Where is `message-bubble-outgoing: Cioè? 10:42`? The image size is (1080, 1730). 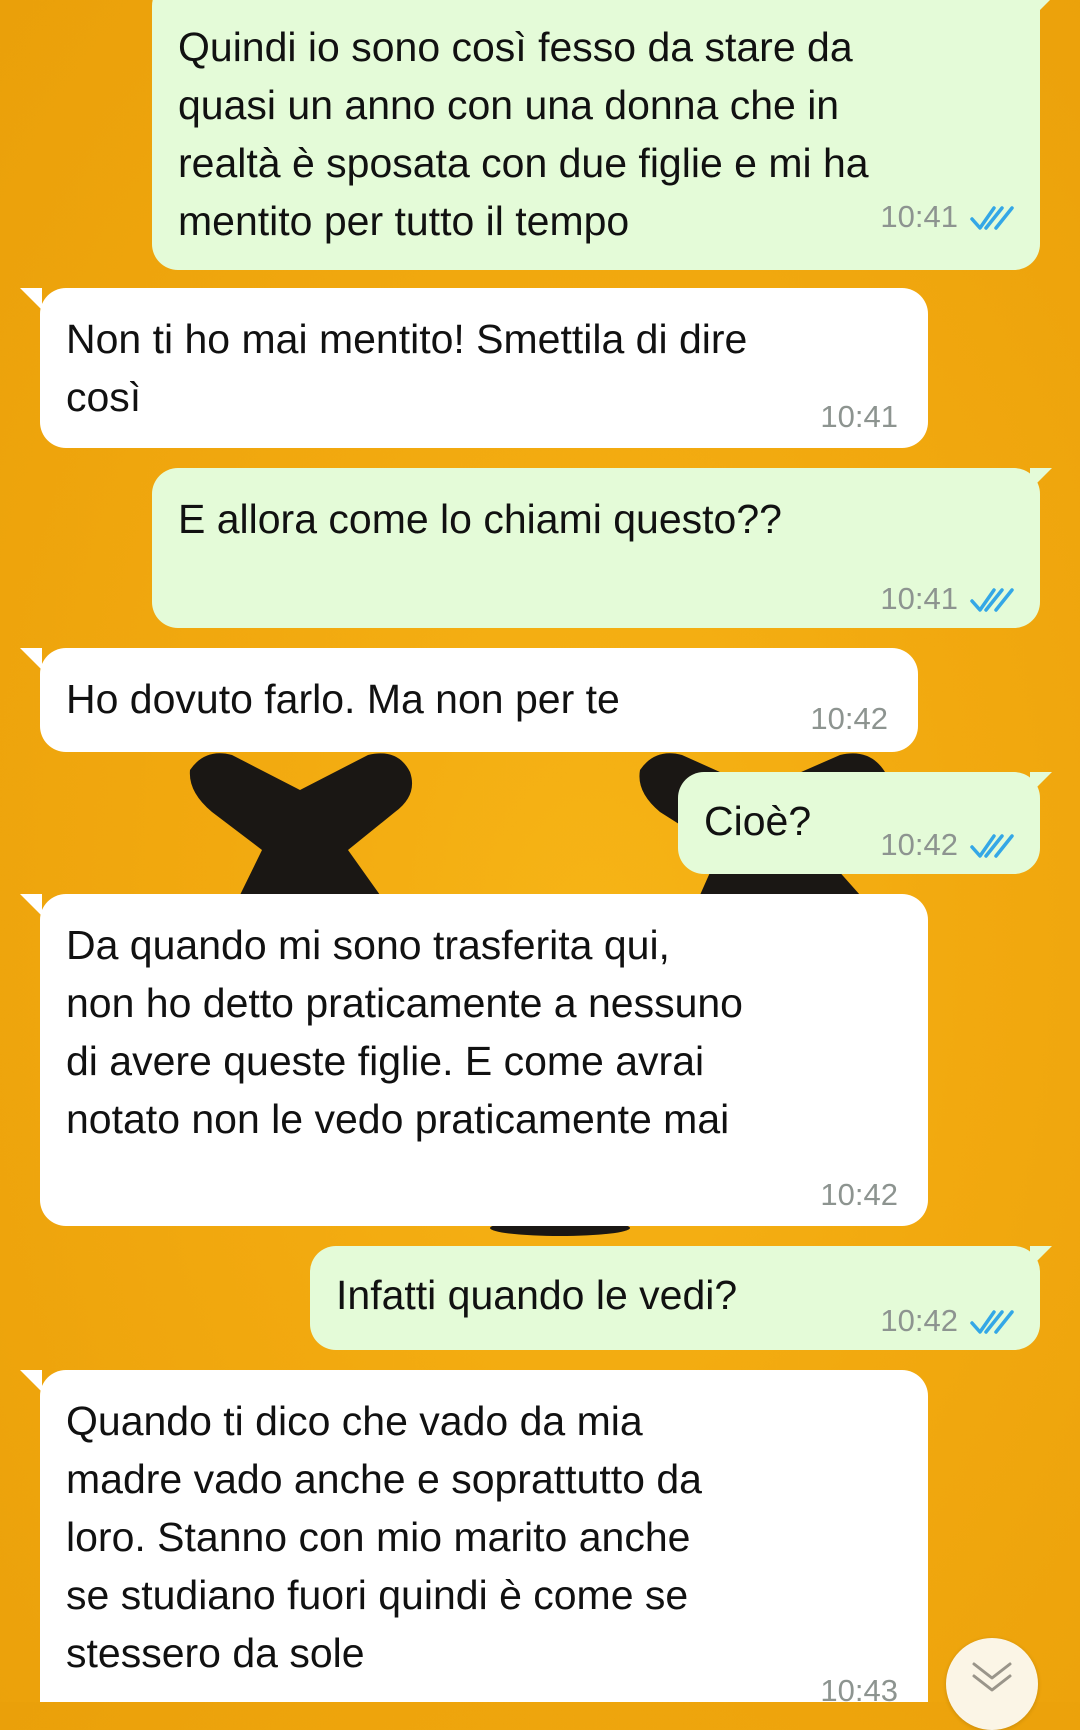
message-bubble-outgoing: Cioè? 10:42 is located at coordinates (859, 823).